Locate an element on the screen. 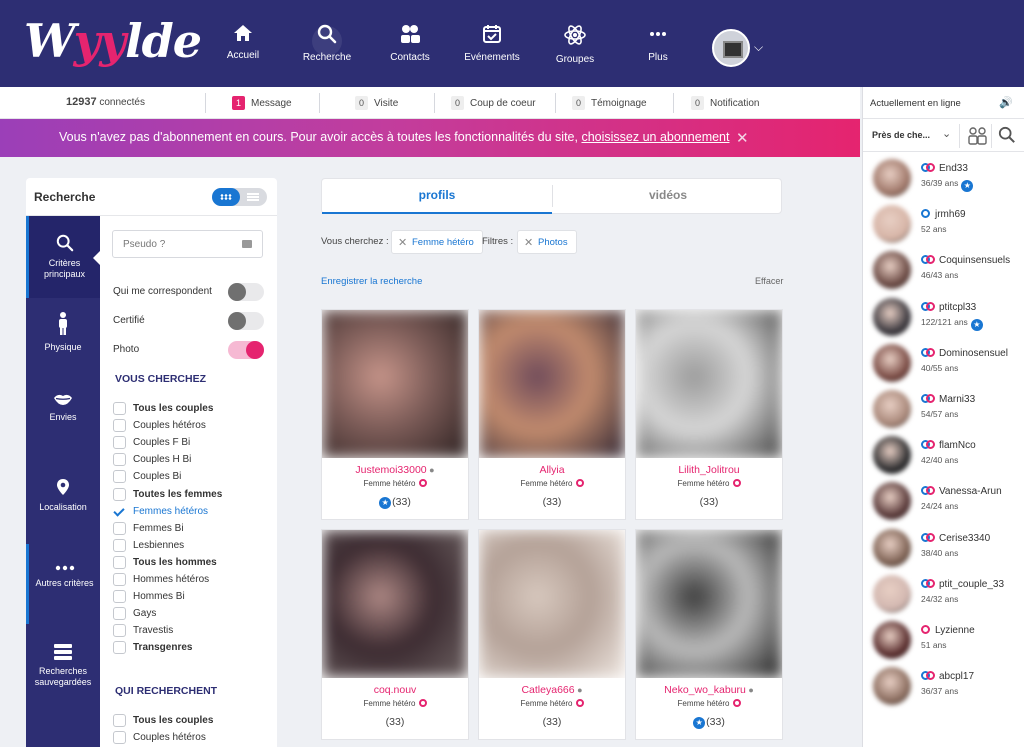 This screenshot has height=747, width=1024. online-user-name-text: End33 is located at coordinates (953, 168).